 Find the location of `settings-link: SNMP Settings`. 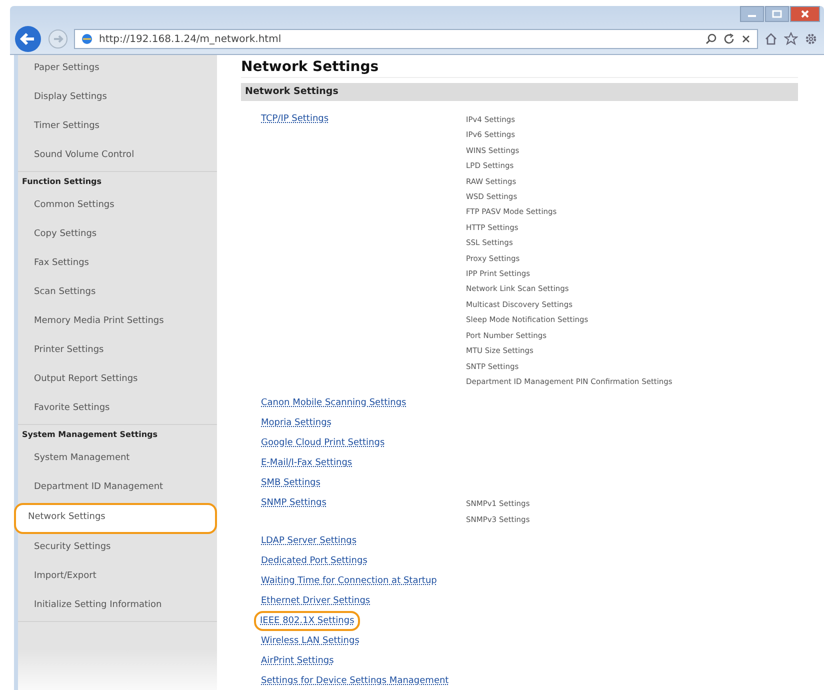

settings-link: SNMP Settings is located at coordinates (294, 503).